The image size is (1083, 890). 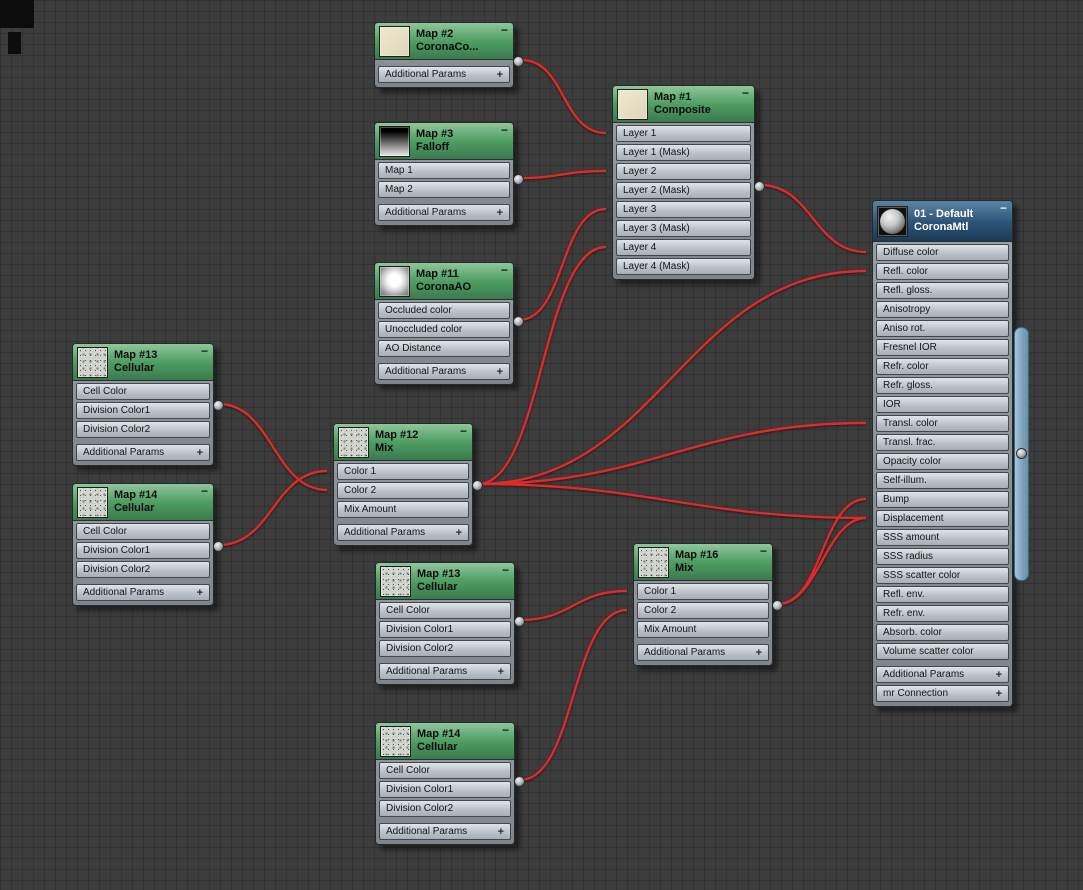 What do you see at coordinates (683, 152) in the screenshot?
I see `slot-layer-1-mask: Layer 1 (Mask)` at bounding box center [683, 152].